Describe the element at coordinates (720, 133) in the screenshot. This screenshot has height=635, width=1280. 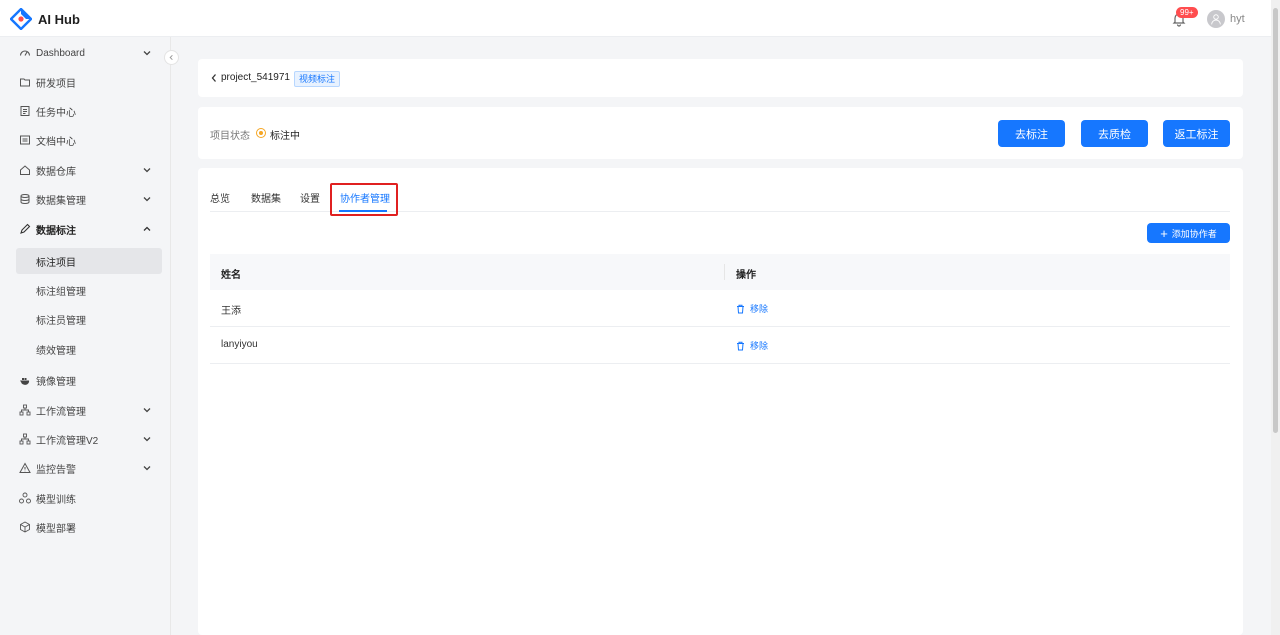
I see `project-status-bar: 项目状态 标注中 去标注 去质检 返工标注` at that location.